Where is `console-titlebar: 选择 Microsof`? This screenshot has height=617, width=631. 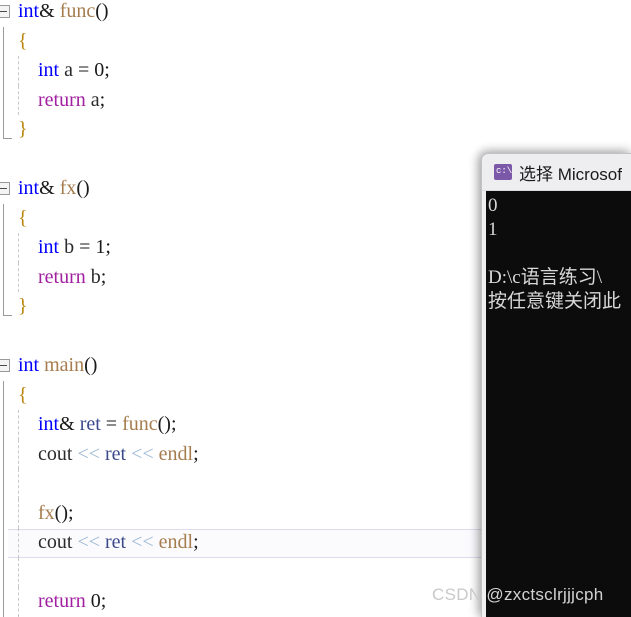
console-titlebar: 选择 Microsof is located at coordinates (556, 172).